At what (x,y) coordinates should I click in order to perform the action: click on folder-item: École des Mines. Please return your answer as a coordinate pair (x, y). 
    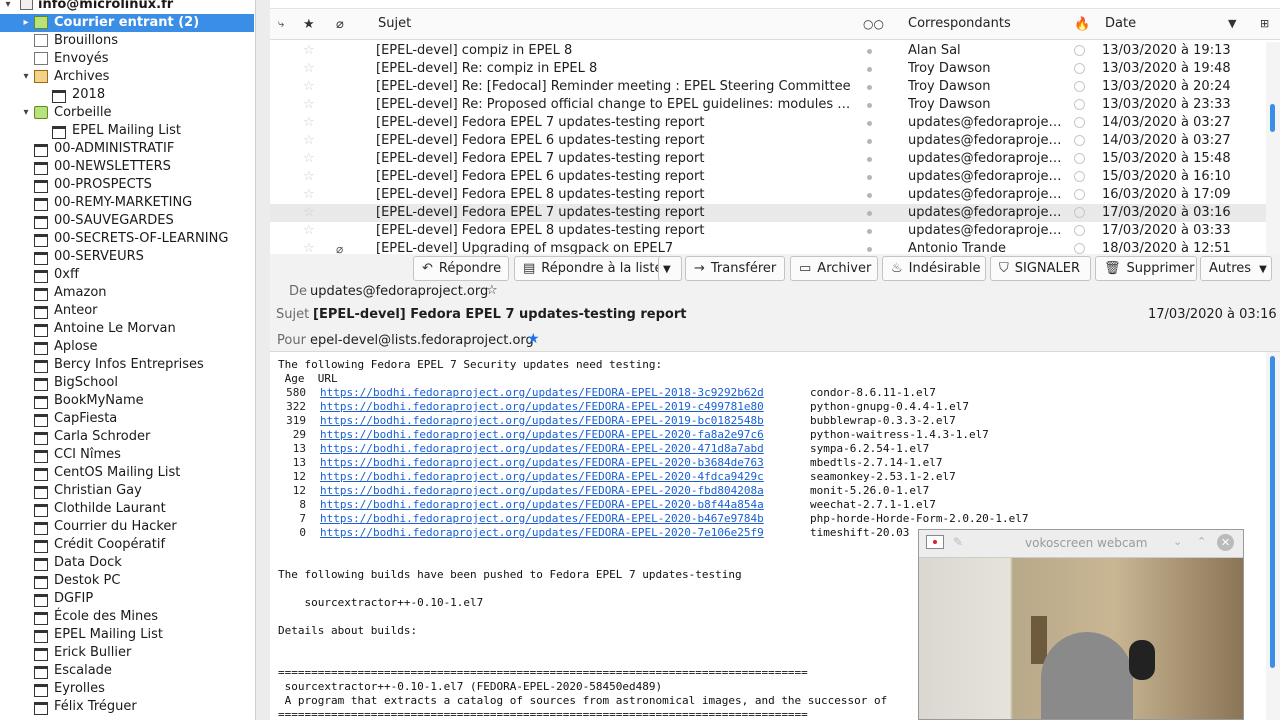
    Looking at the image, I should click on (127, 617).